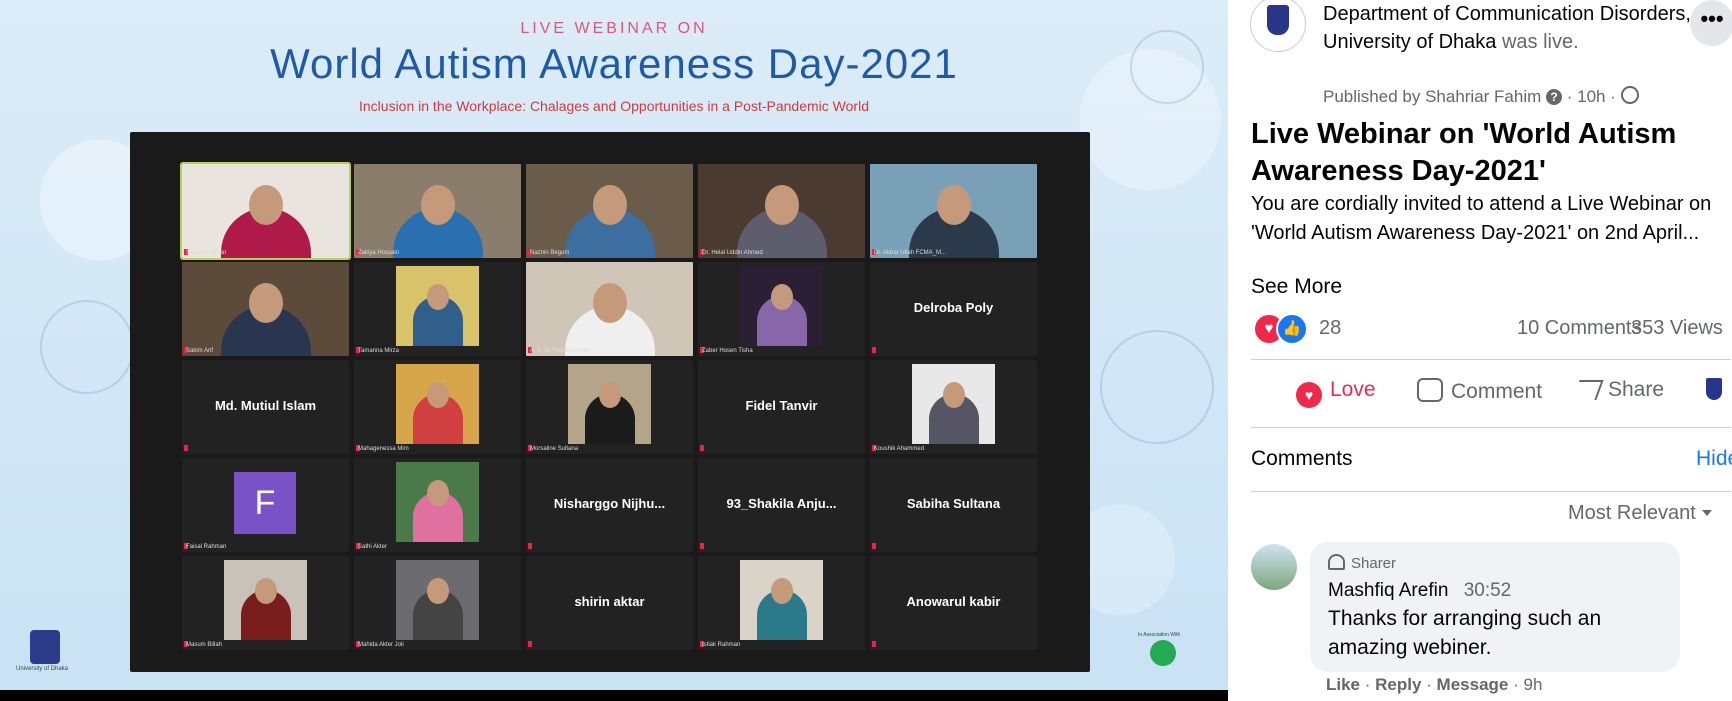 This screenshot has width=1732, height=701. What do you see at coordinates (1388, 590) in the screenshot?
I see `comment-author: Mashfiq Arefin` at bounding box center [1388, 590].